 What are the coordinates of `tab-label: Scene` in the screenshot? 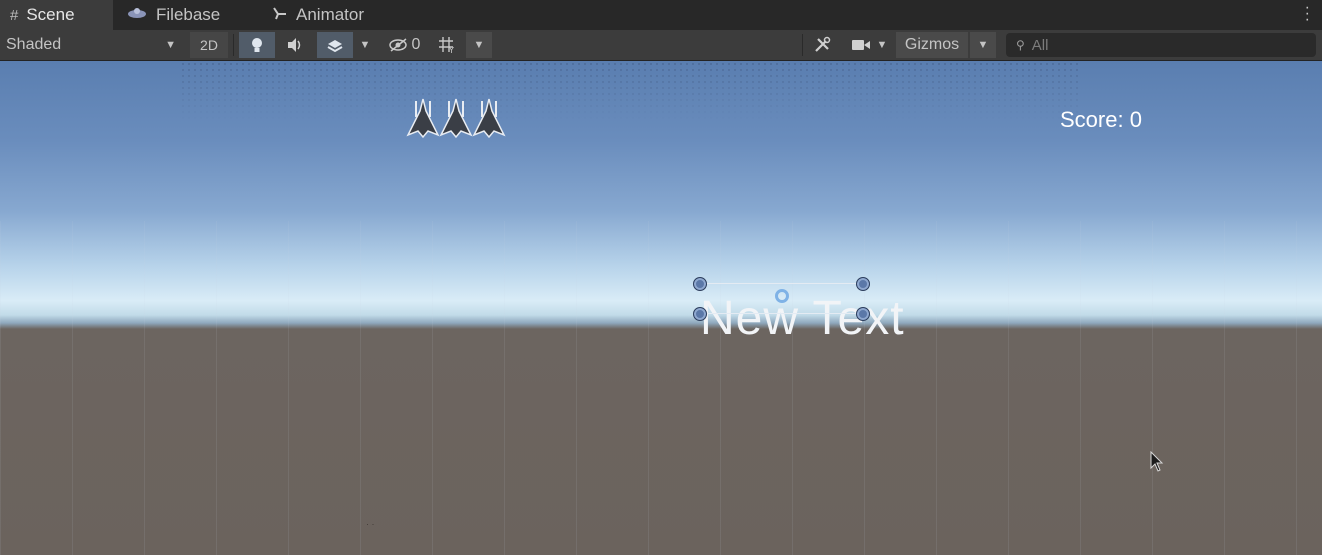 It's located at (50, 14).